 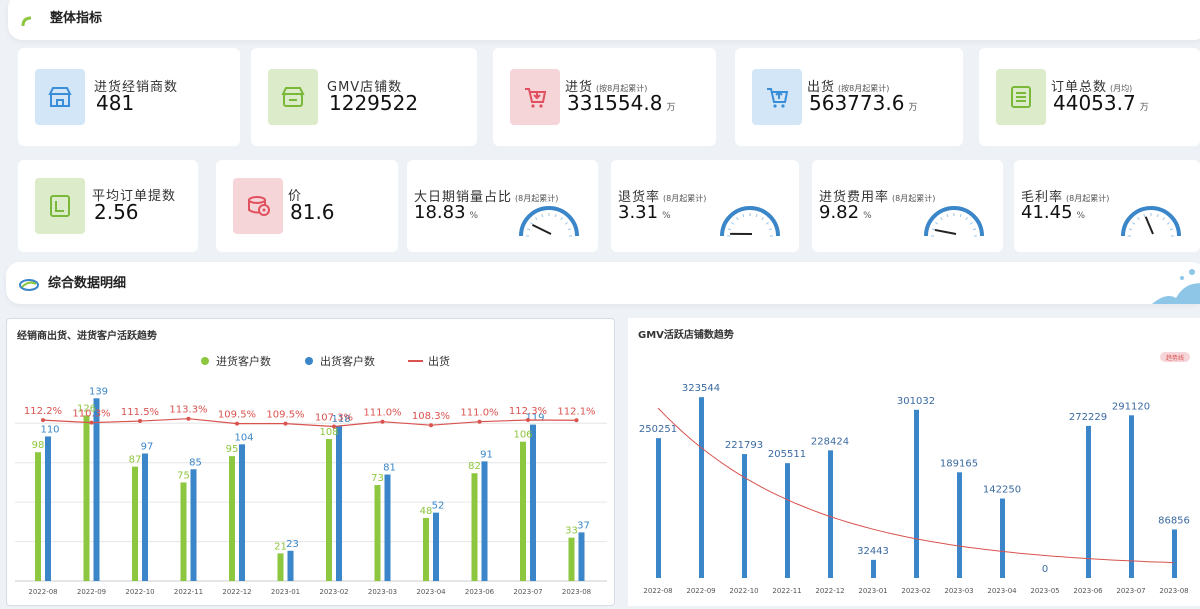 What do you see at coordinates (43, 411) in the screenshot?
I see `line-label: 112.2%` at bounding box center [43, 411].